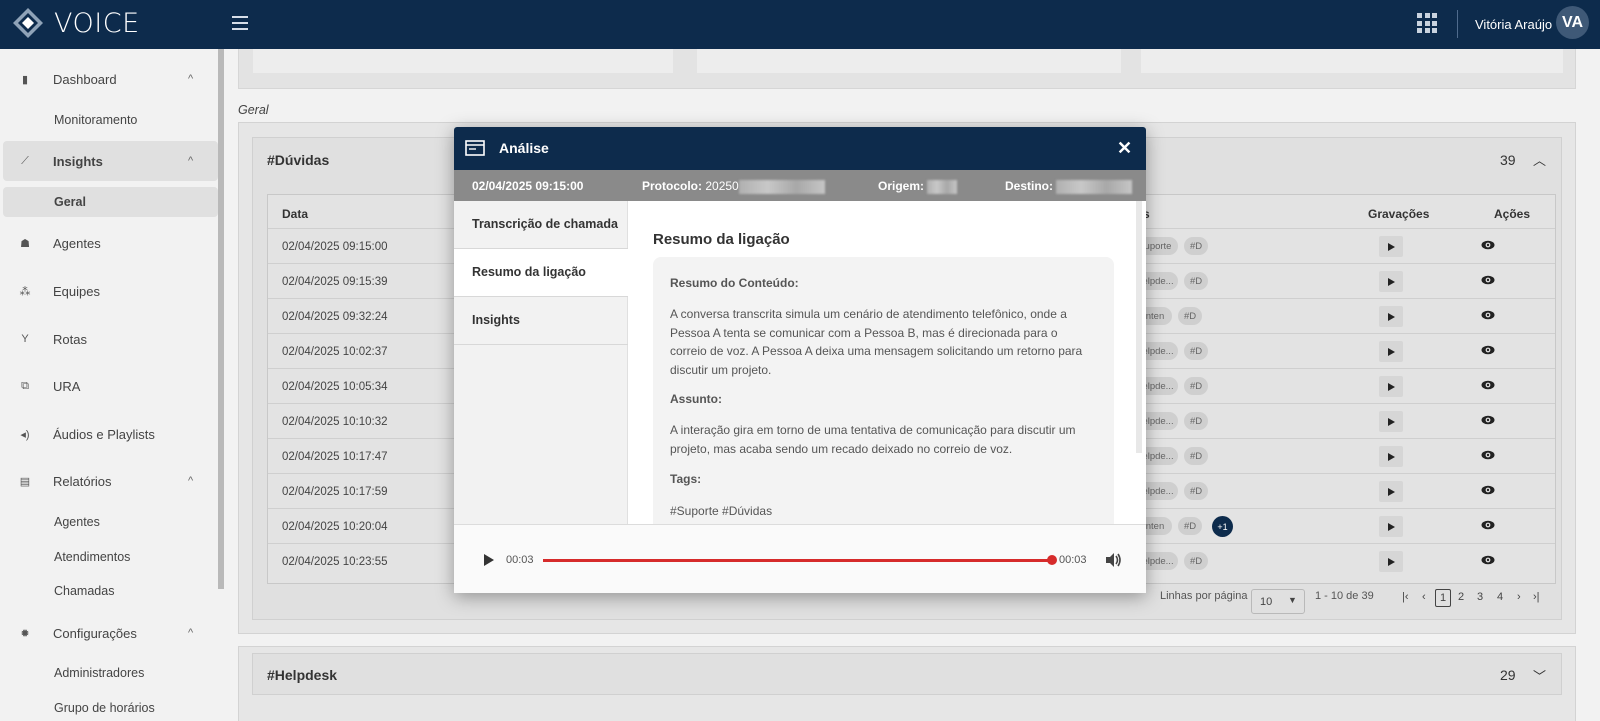 This screenshot has width=1600, height=721. Describe the element at coordinates (295, 214) in the screenshot. I see `column-header-data: Data` at that location.